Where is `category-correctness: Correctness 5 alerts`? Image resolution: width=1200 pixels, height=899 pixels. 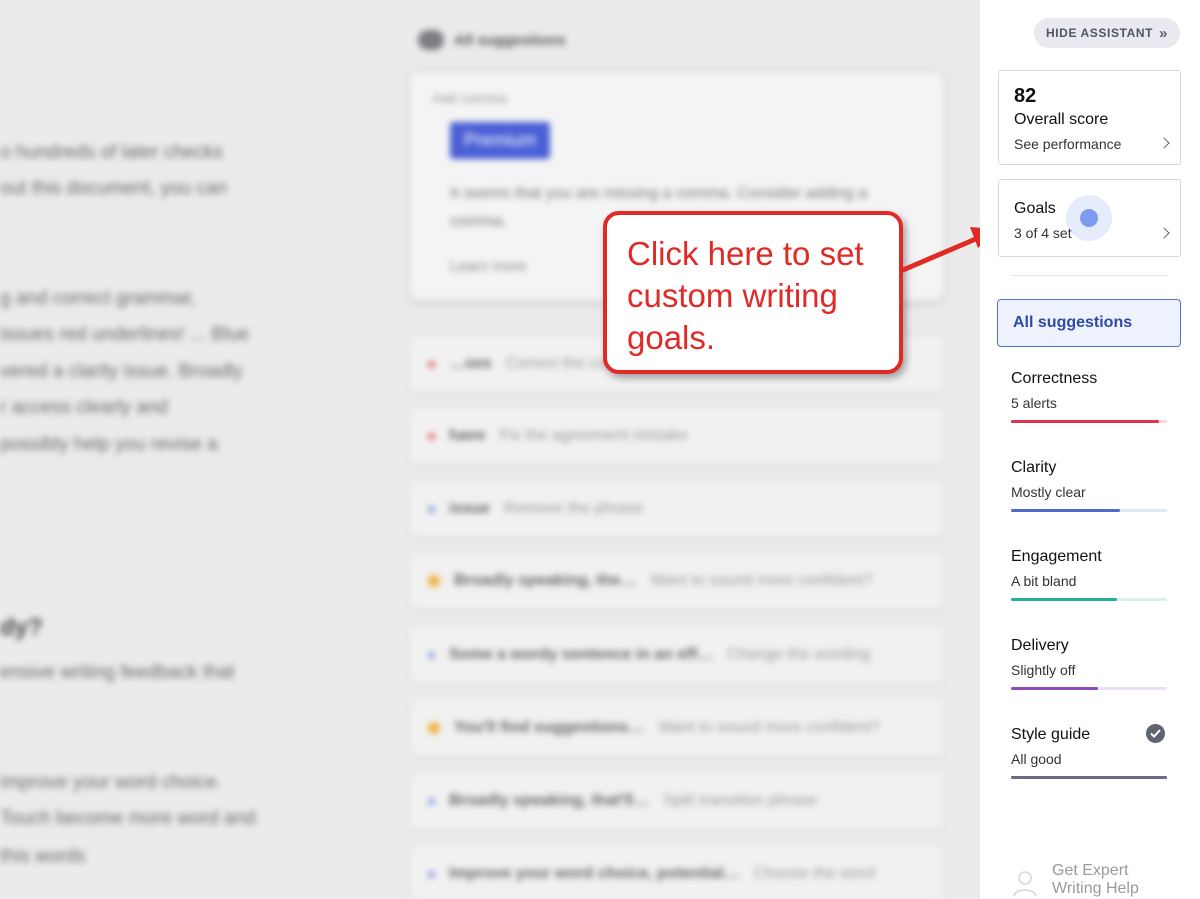 category-correctness: Correctness 5 alerts is located at coordinates (1089, 396).